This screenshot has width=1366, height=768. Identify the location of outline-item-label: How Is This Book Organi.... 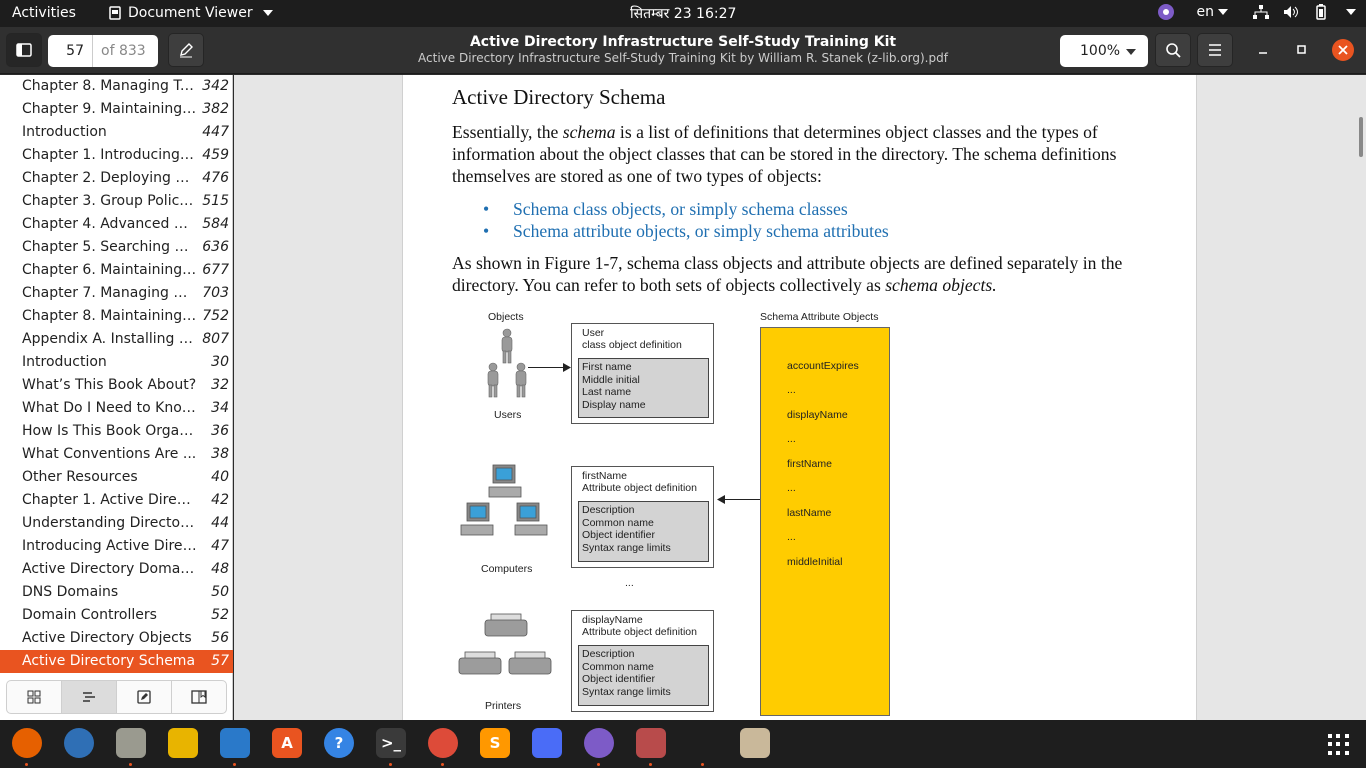
(109, 431).